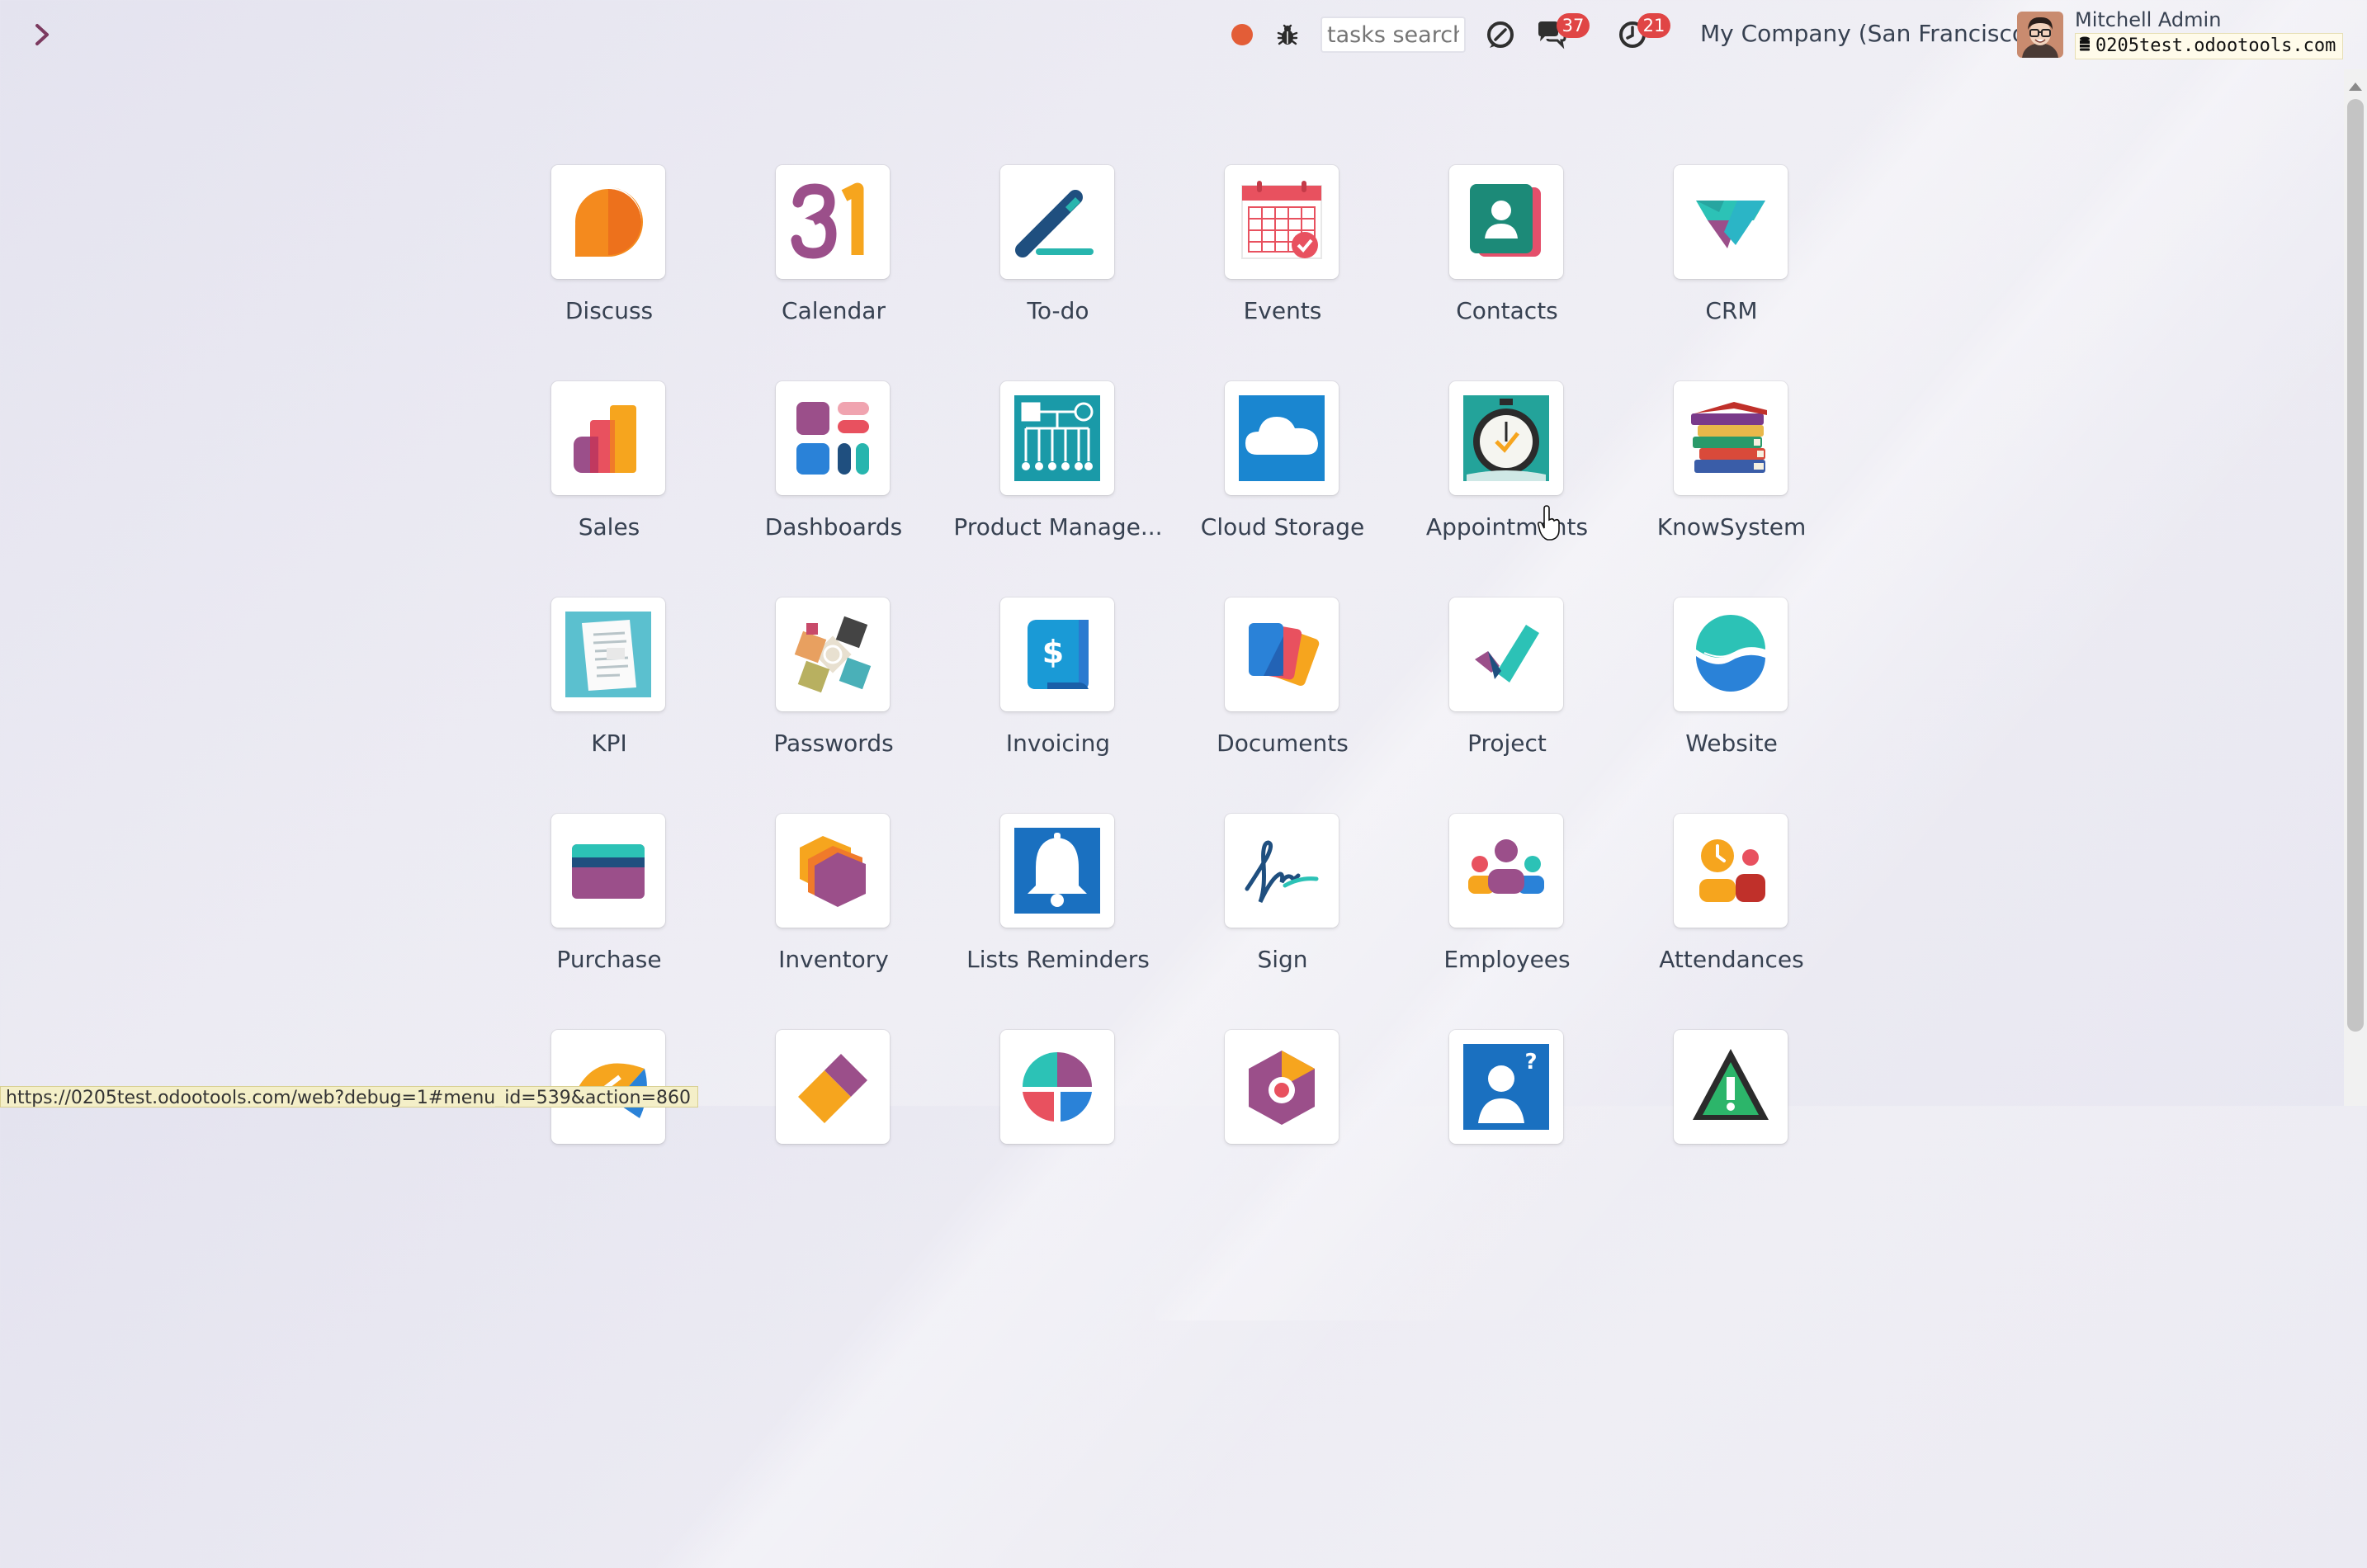 This screenshot has height=1568, width=2367. Describe the element at coordinates (833, 871) in the screenshot. I see `inventory-icon` at that location.